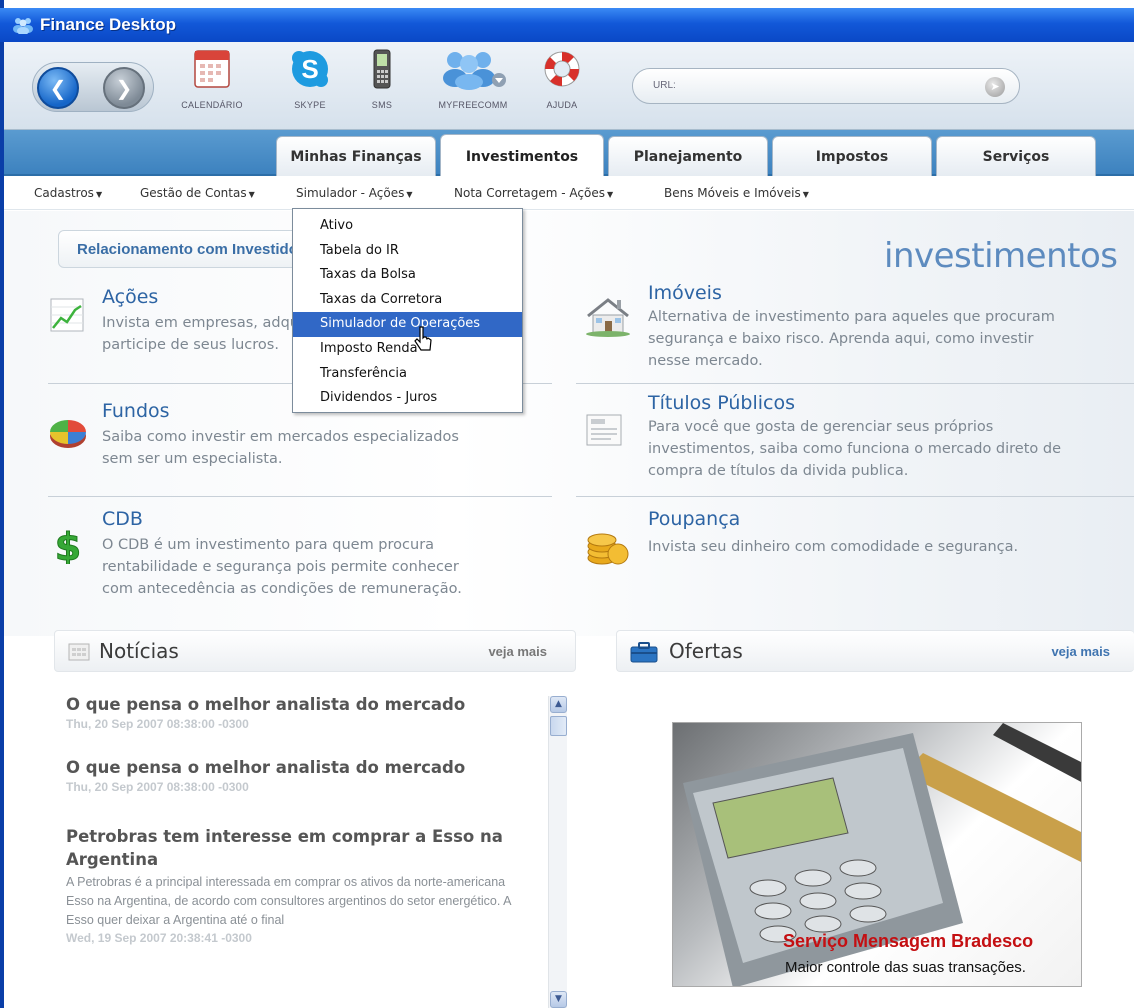 The image size is (1134, 1008). I want to click on news-panel-header: Notícias veja mais, so click(315, 651).